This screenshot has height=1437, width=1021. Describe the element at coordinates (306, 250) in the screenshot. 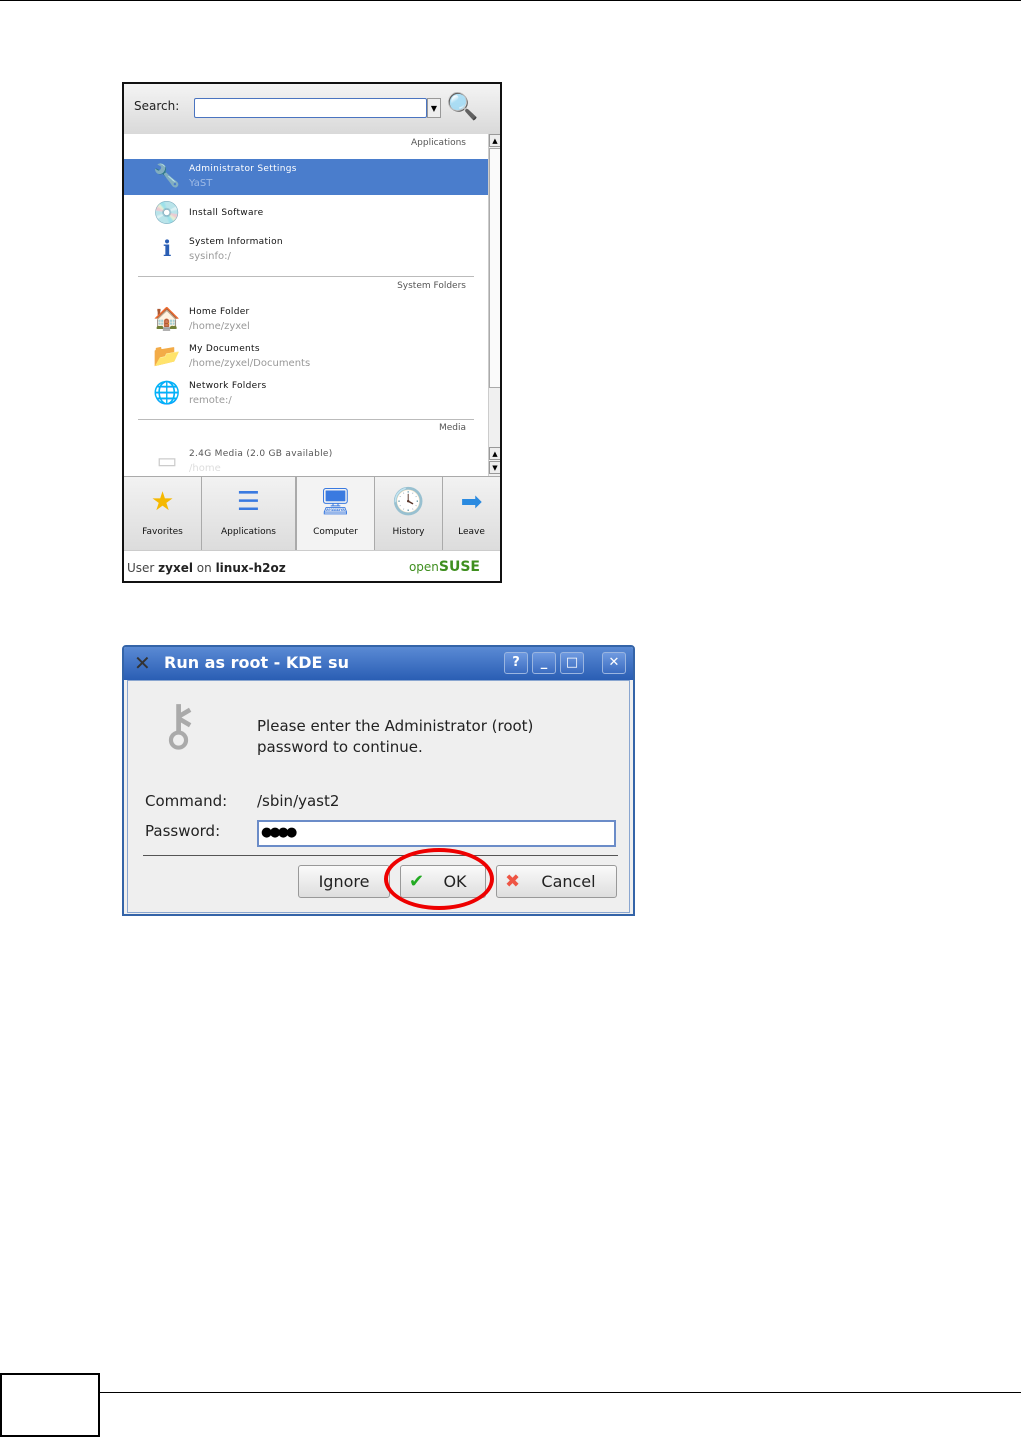

I see `list-item: ℹ System Information sysinfo:/` at that location.